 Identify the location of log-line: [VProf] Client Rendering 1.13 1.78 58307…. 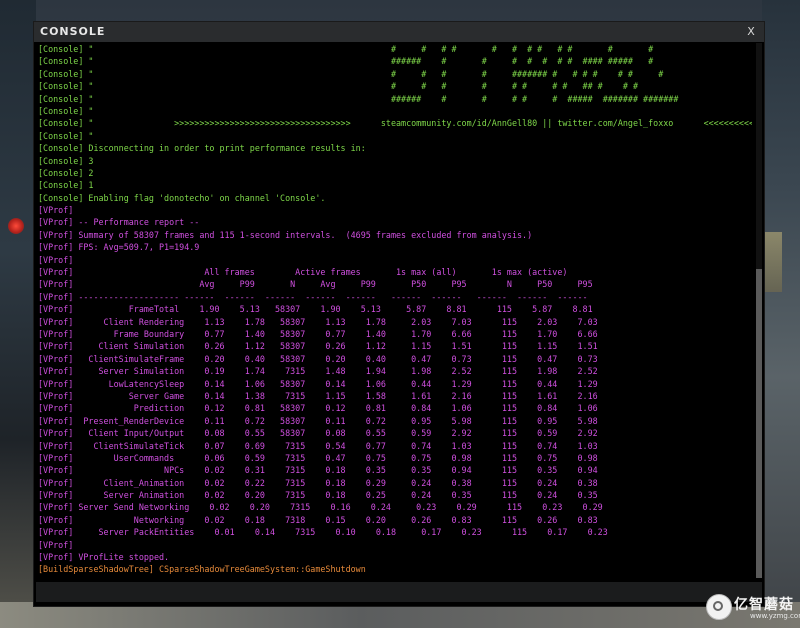
(318, 321).